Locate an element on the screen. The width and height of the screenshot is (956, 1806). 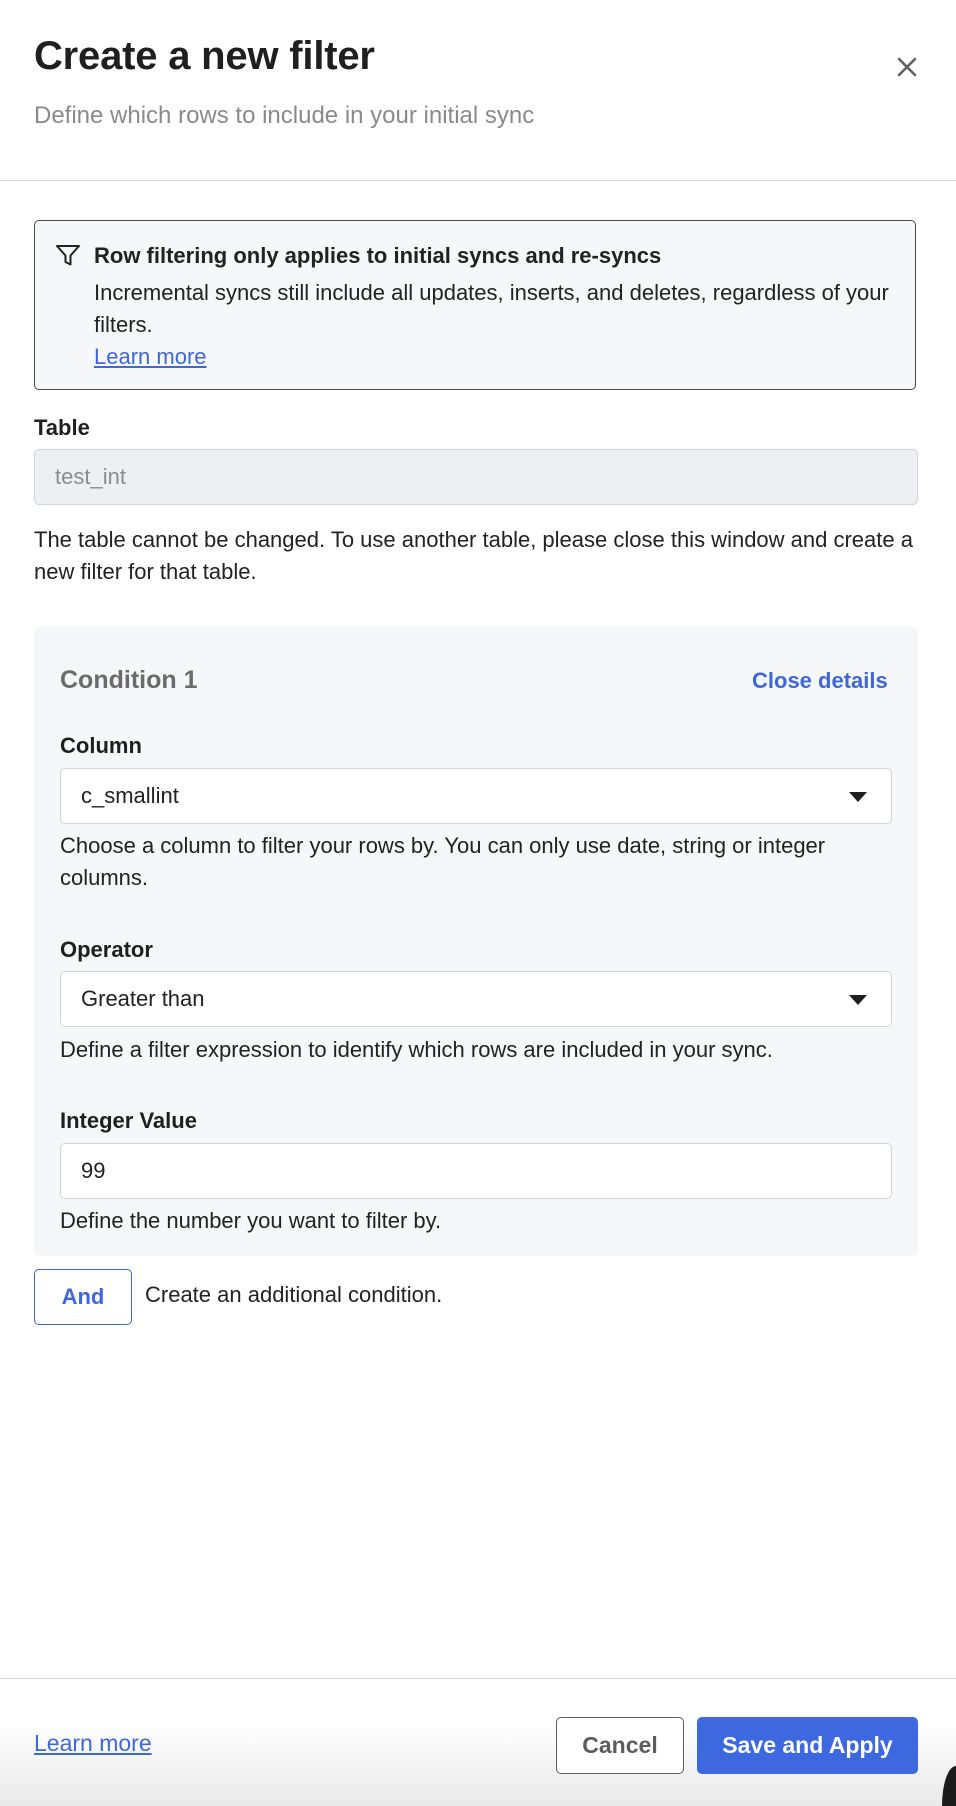
table-field: test_int is located at coordinates (476, 477).